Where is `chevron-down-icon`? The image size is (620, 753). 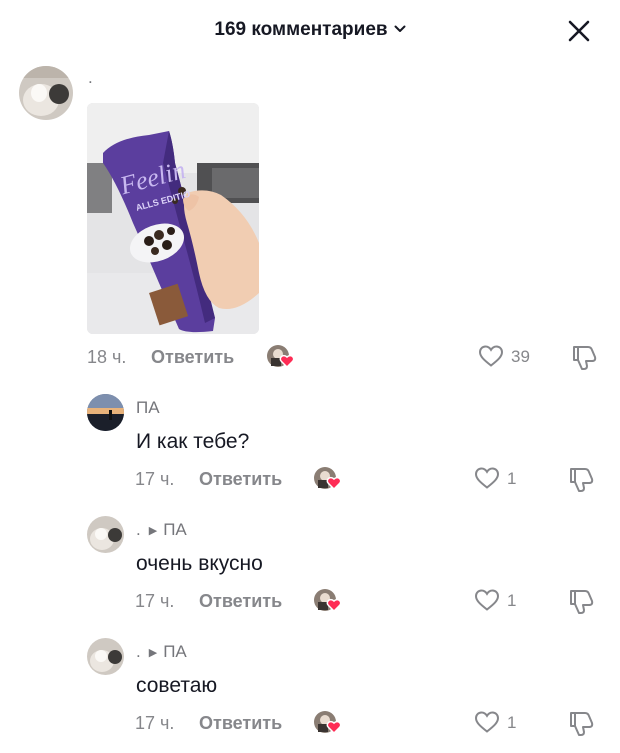 chevron-down-icon is located at coordinates (400, 28).